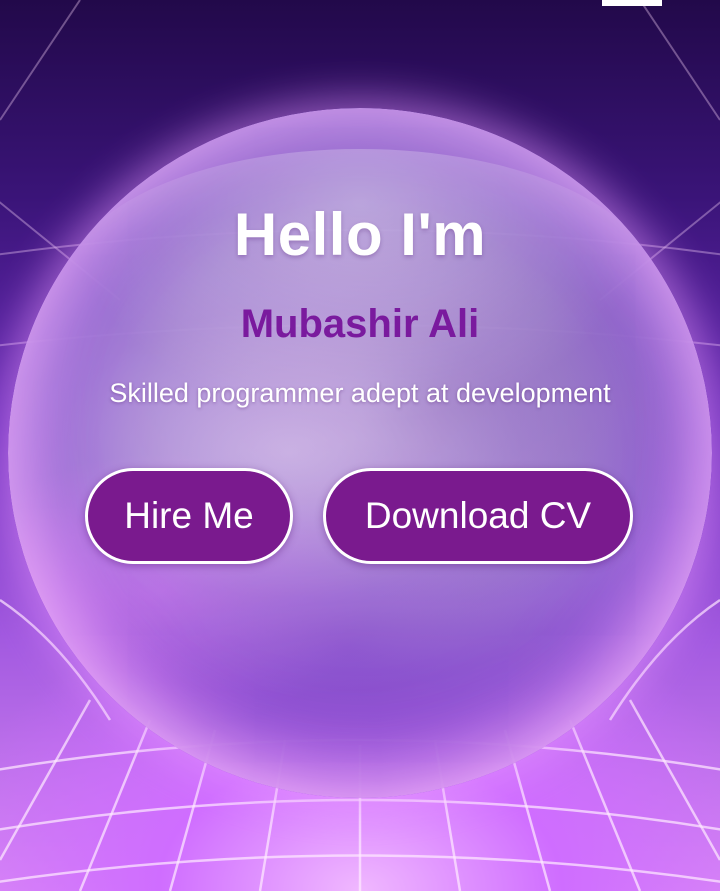 Image resolution: width=720 pixels, height=891 pixels. I want to click on top-indicator, so click(632, 3).